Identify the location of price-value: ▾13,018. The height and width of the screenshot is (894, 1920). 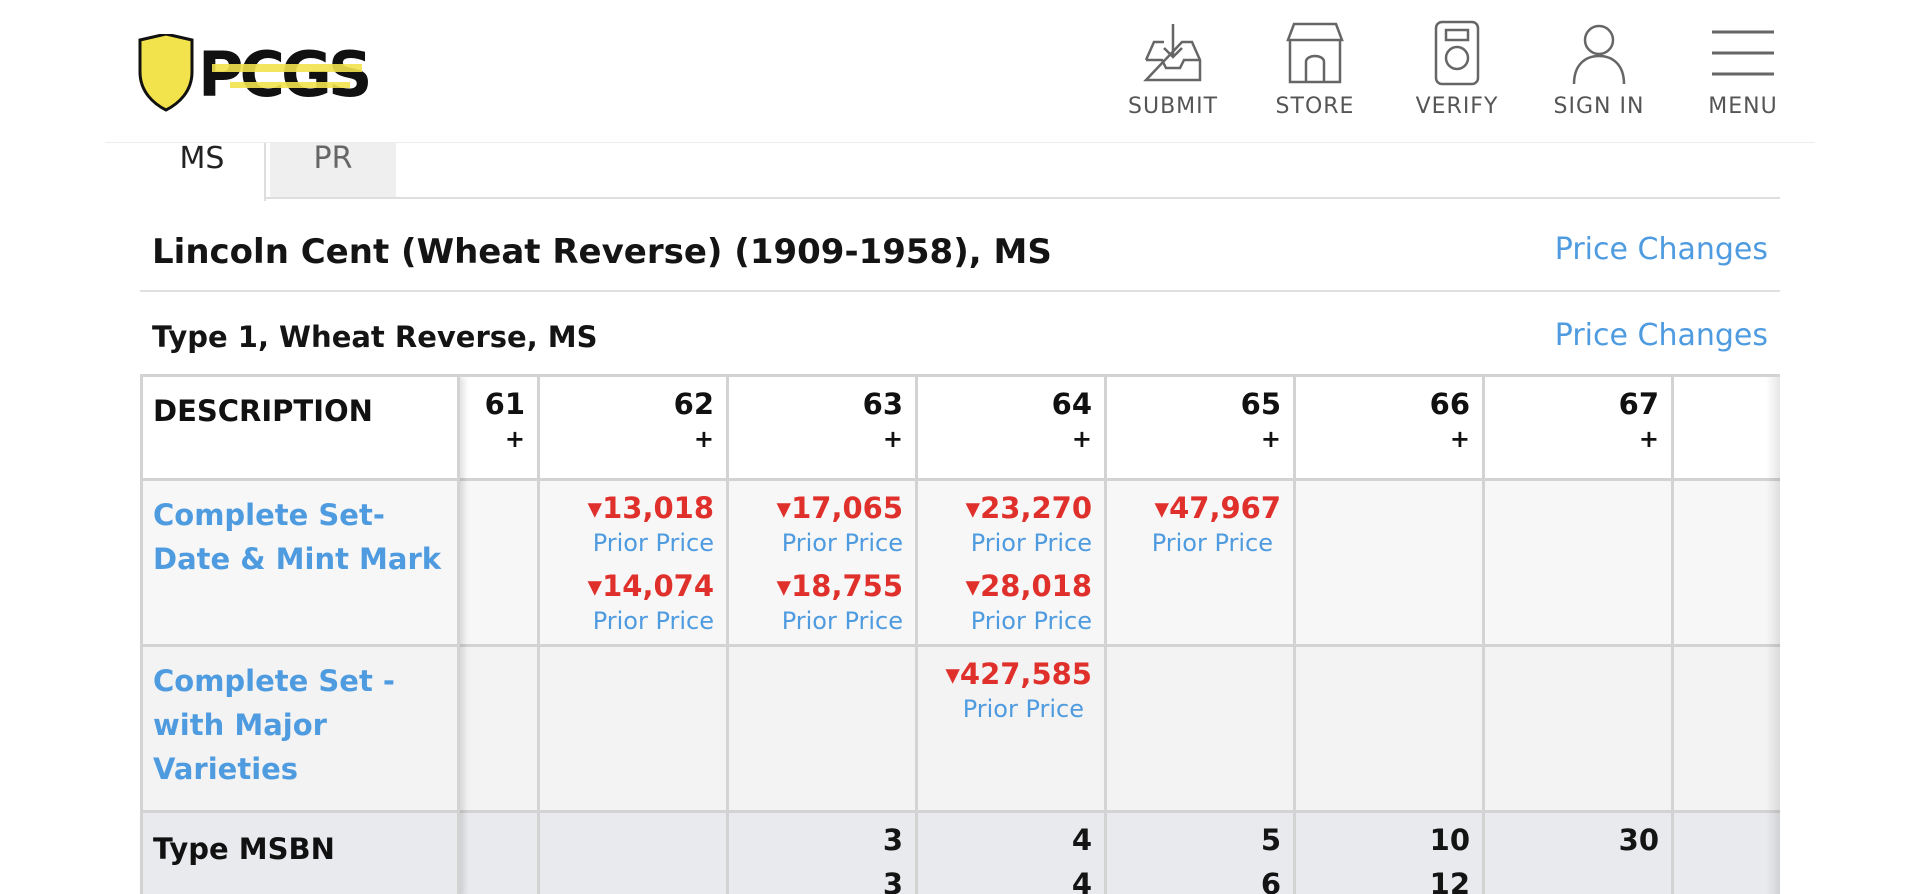
(651, 508).